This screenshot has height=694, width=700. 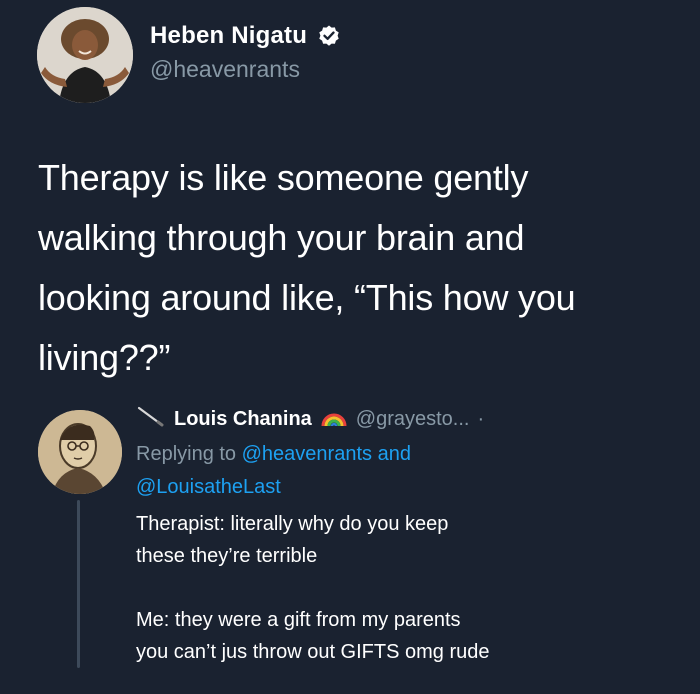 What do you see at coordinates (283, 177) in the screenshot?
I see `tweet-line: Therapy is like someone gently` at bounding box center [283, 177].